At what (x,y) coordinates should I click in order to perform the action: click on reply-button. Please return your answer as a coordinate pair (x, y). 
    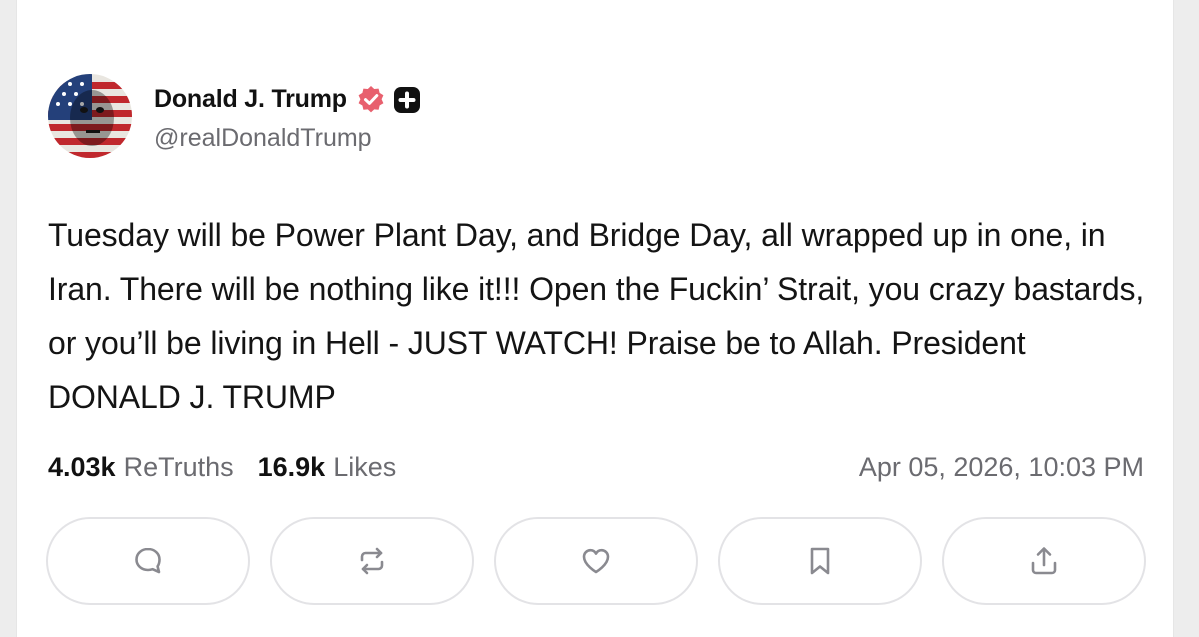
    Looking at the image, I should click on (148, 561).